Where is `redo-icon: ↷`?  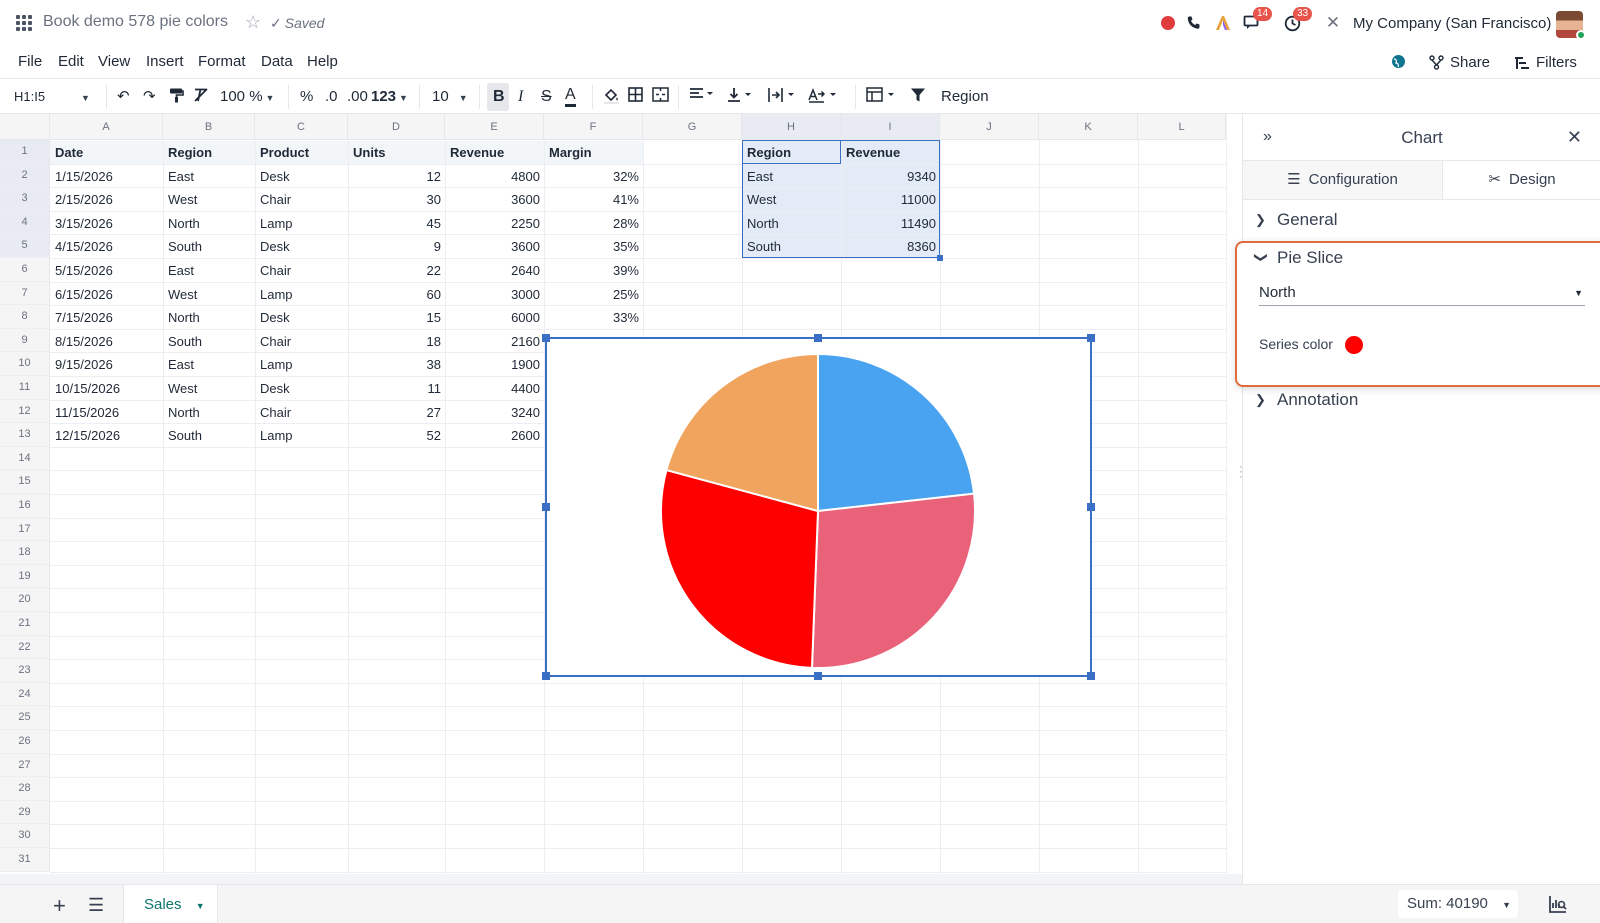 redo-icon: ↷ is located at coordinates (149, 97).